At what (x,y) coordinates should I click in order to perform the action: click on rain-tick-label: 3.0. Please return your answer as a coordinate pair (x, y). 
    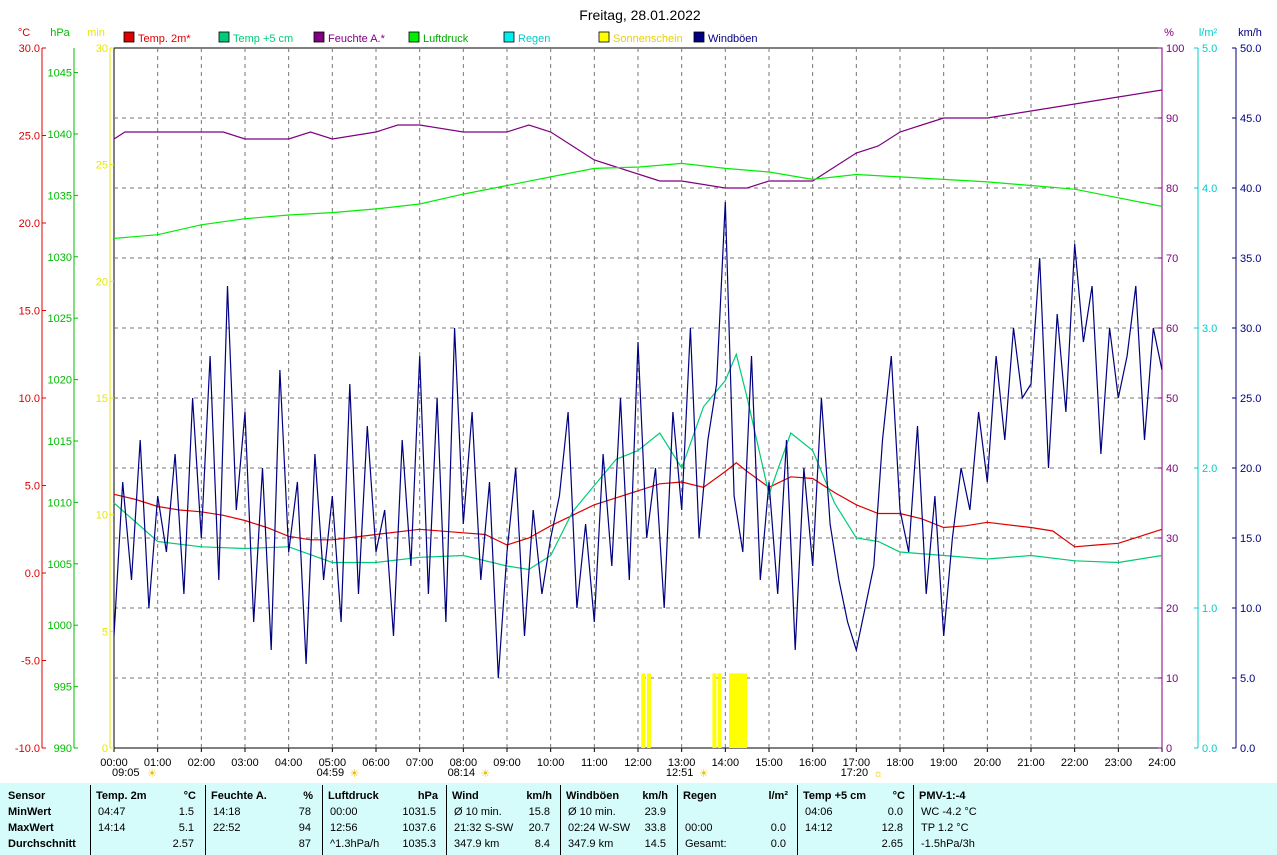
    Looking at the image, I should click on (1209, 329).